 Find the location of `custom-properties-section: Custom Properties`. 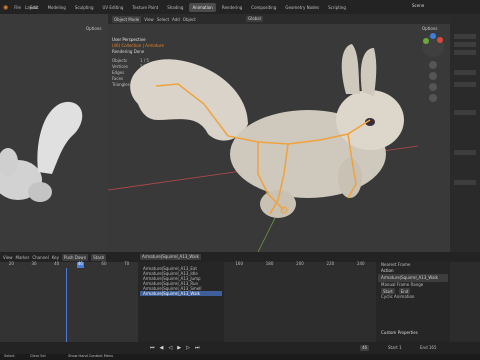

custom-properties-section: Custom Properties is located at coordinates (413, 333).